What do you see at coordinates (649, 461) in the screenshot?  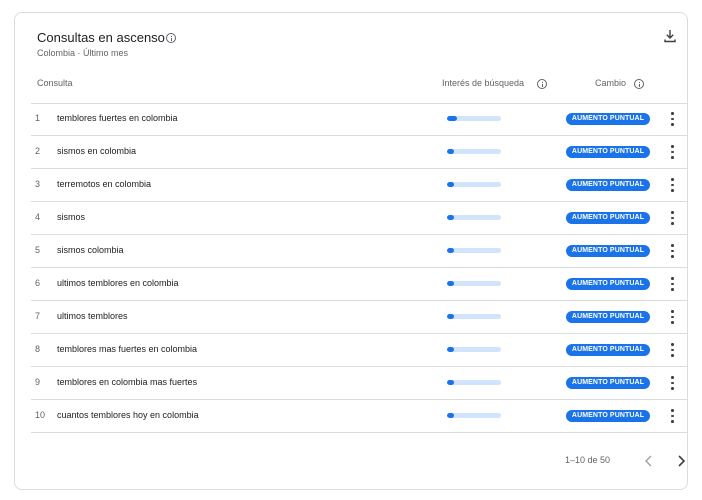 I see `chevron-left-icon` at bounding box center [649, 461].